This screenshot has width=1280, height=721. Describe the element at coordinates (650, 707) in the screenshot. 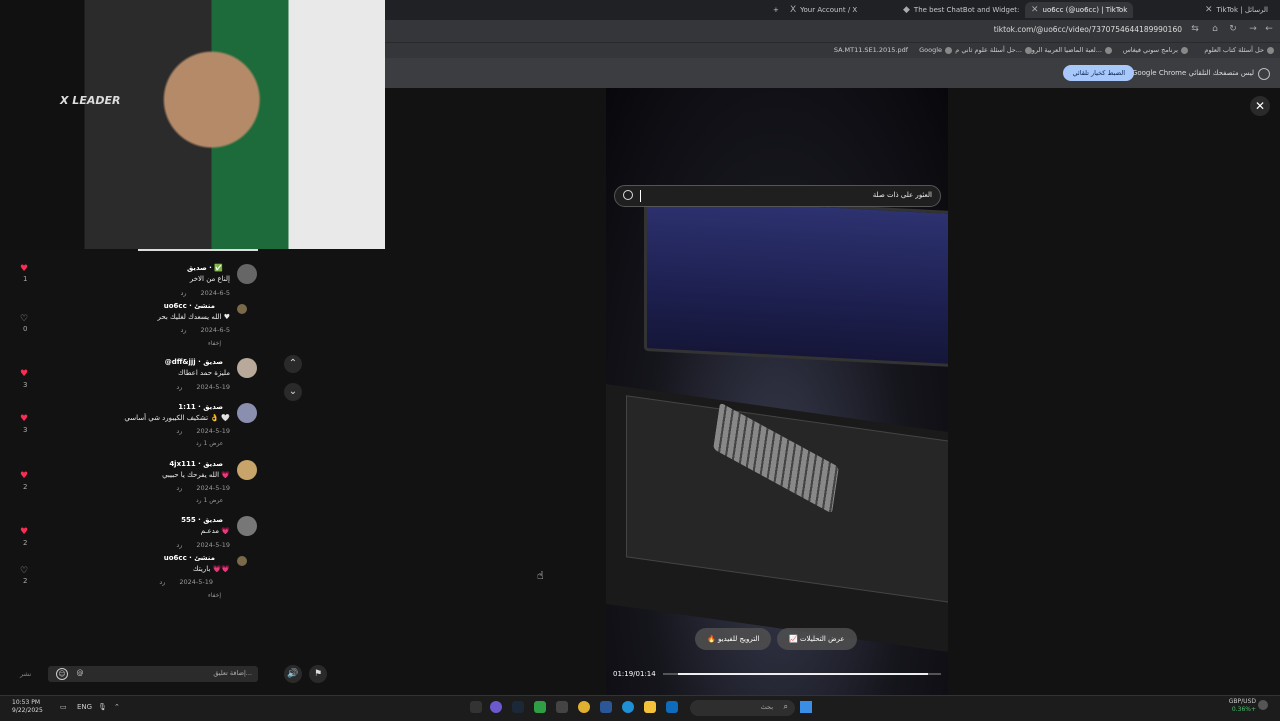

I see `file-explorer-icon` at that location.